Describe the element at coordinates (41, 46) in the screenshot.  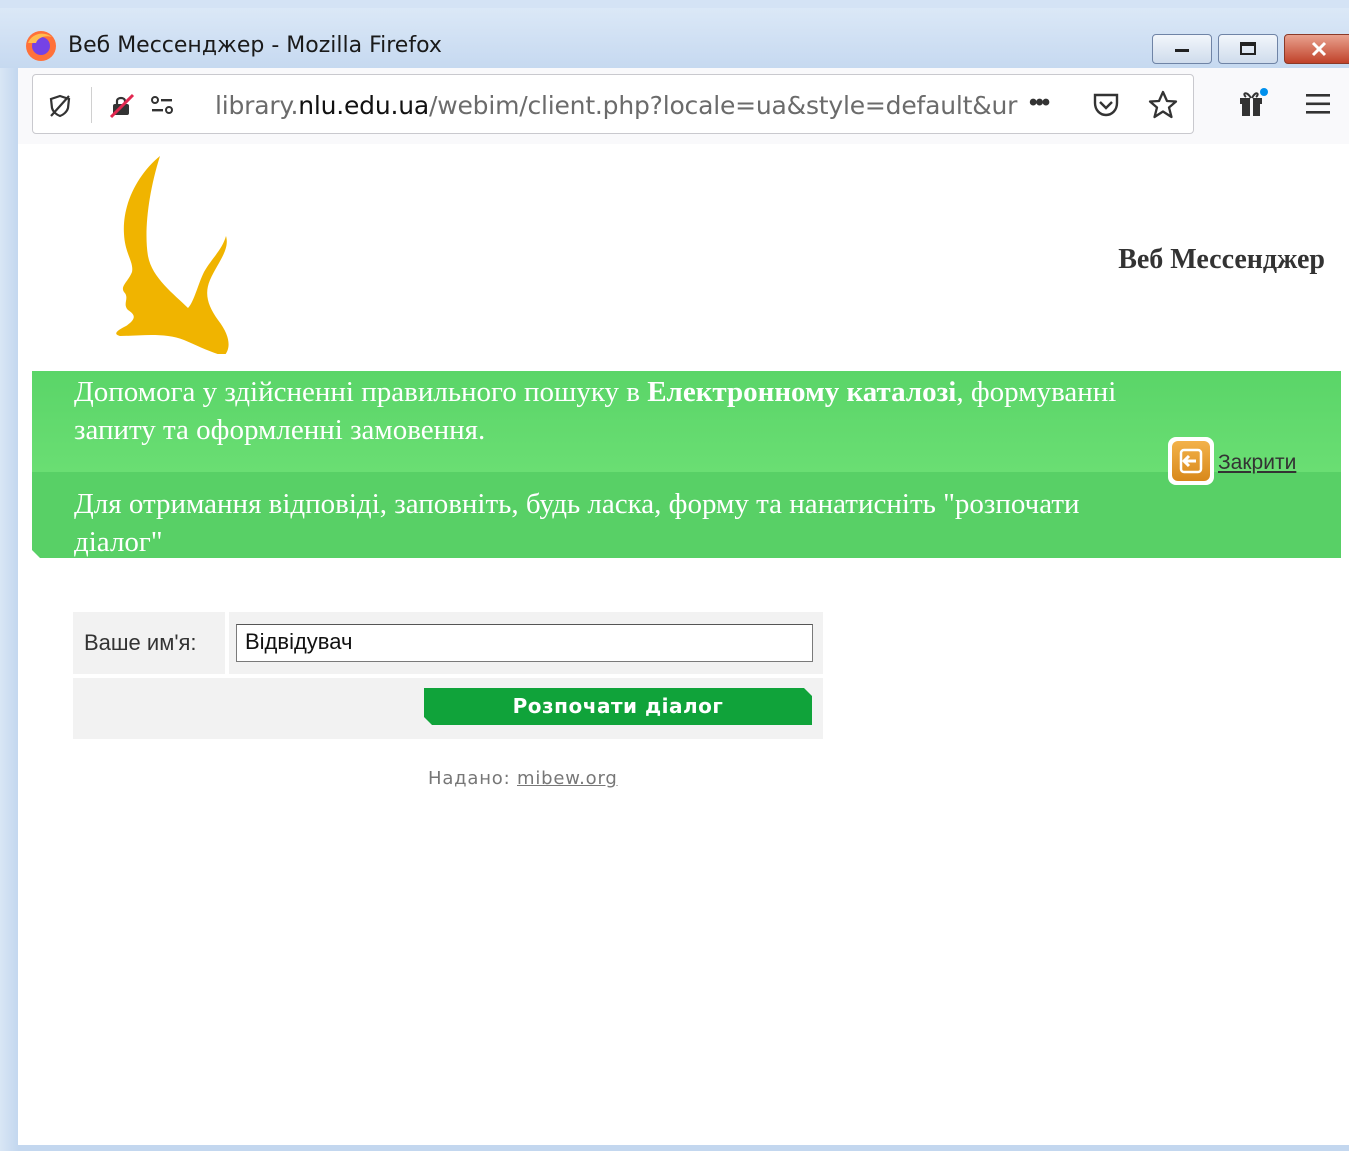
I see `firefox-icon` at that location.